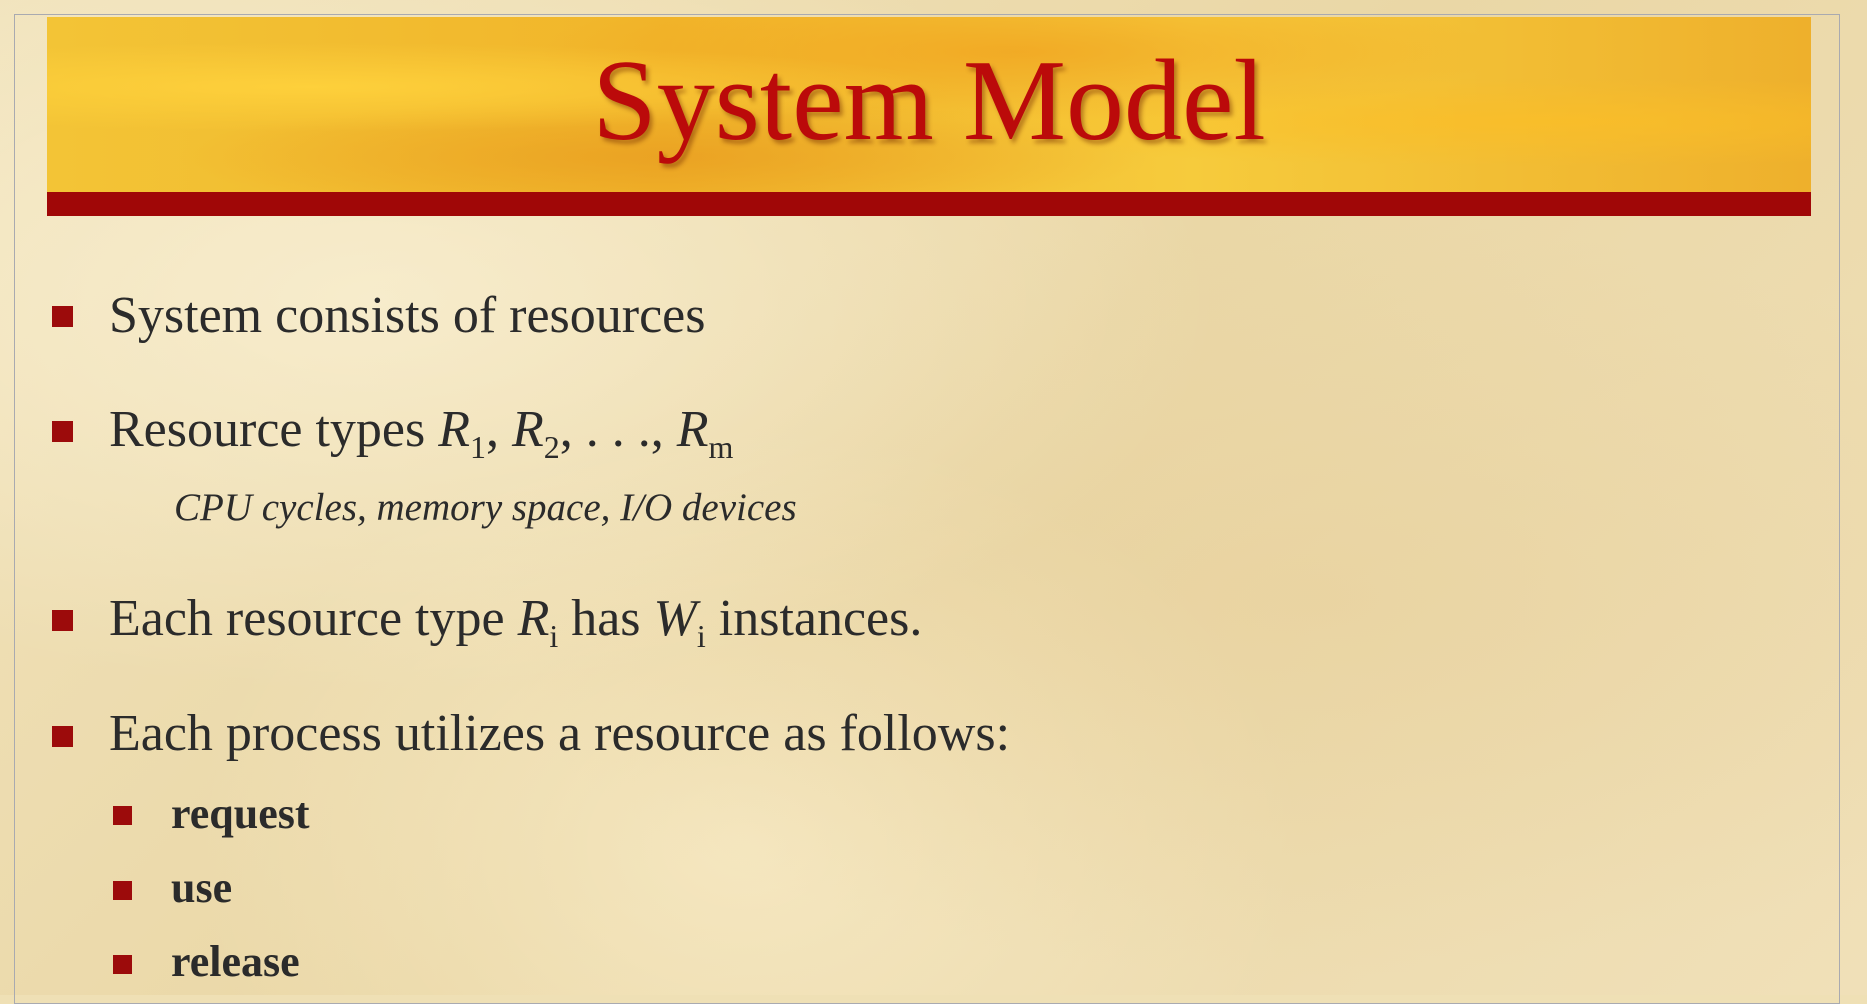  I want to click on resource-subscript: 2, so click(551, 447).